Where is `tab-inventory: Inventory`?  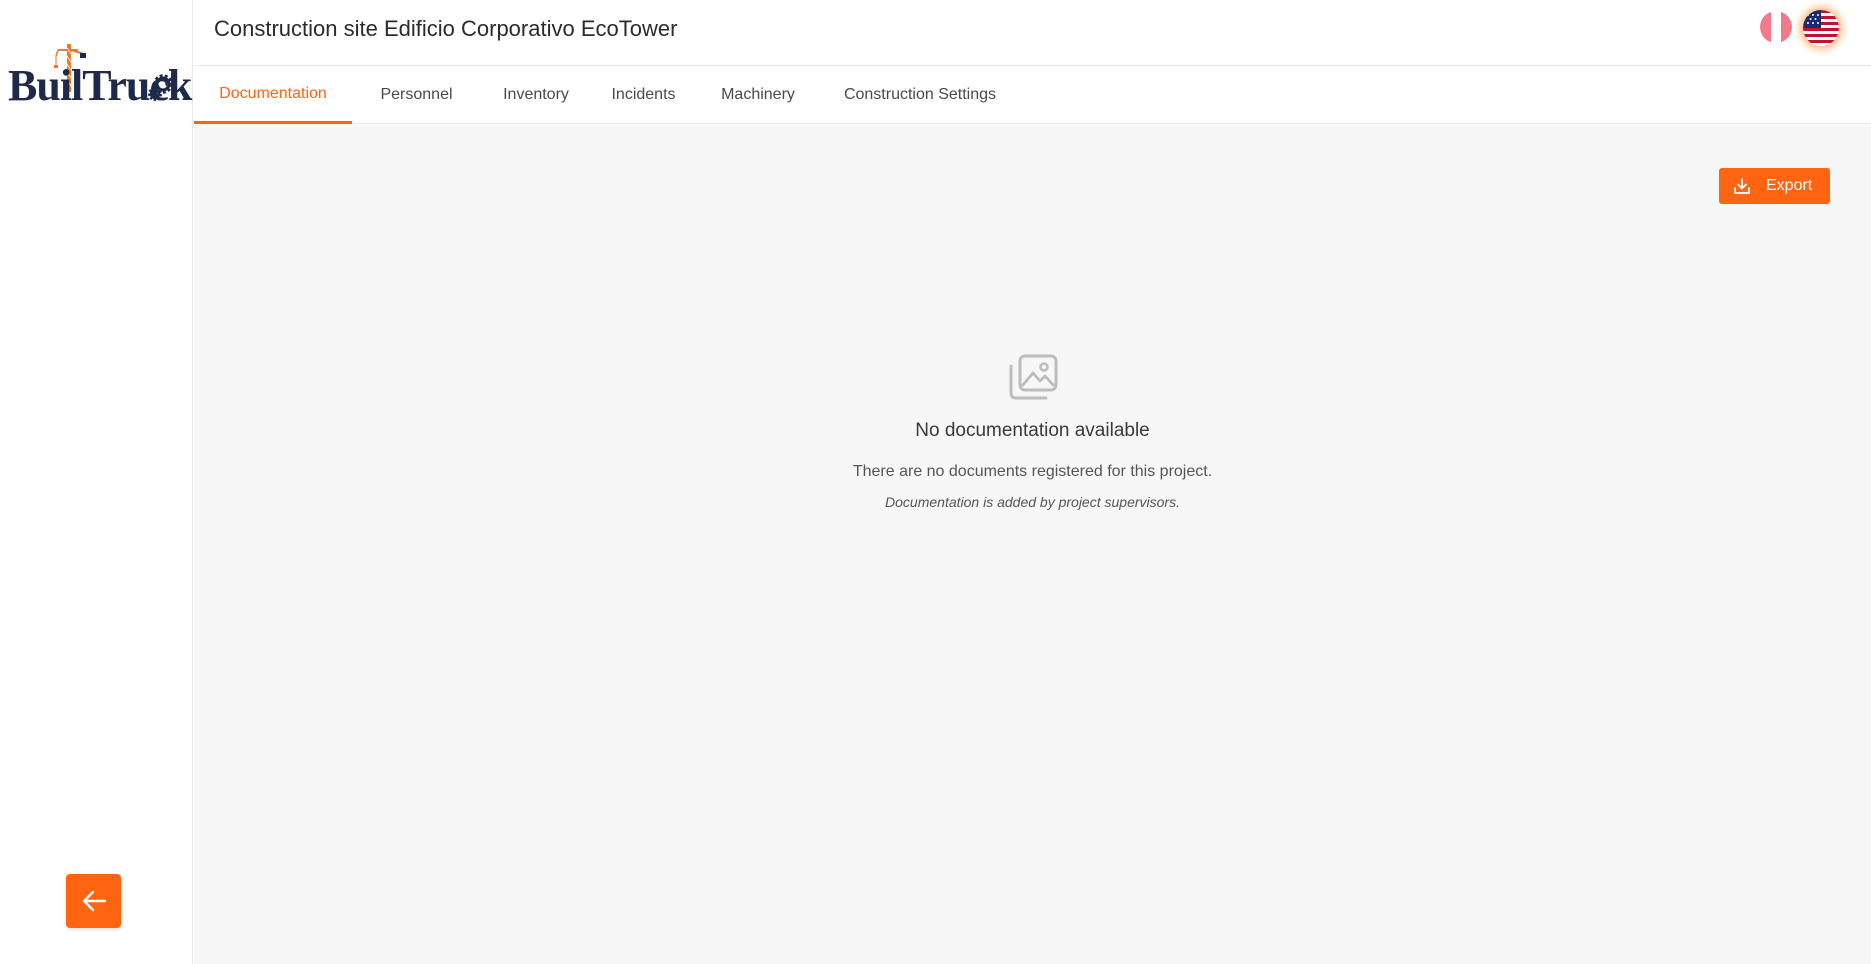 tab-inventory: Inventory is located at coordinates (536, 95).